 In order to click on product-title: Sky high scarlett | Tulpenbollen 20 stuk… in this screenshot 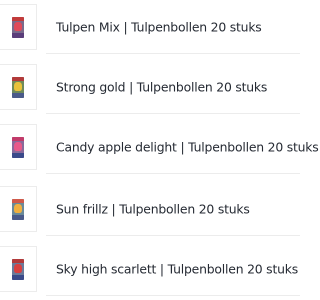, I will do `click(177, 269)`.